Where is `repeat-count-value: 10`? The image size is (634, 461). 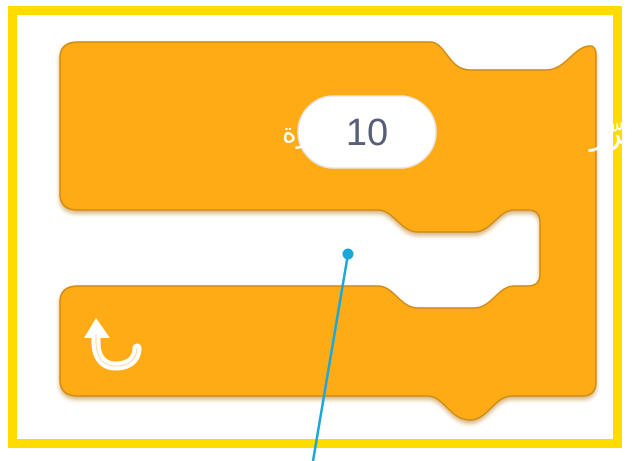
repeat-count-value: 10 is located at coordinates (367, 133).